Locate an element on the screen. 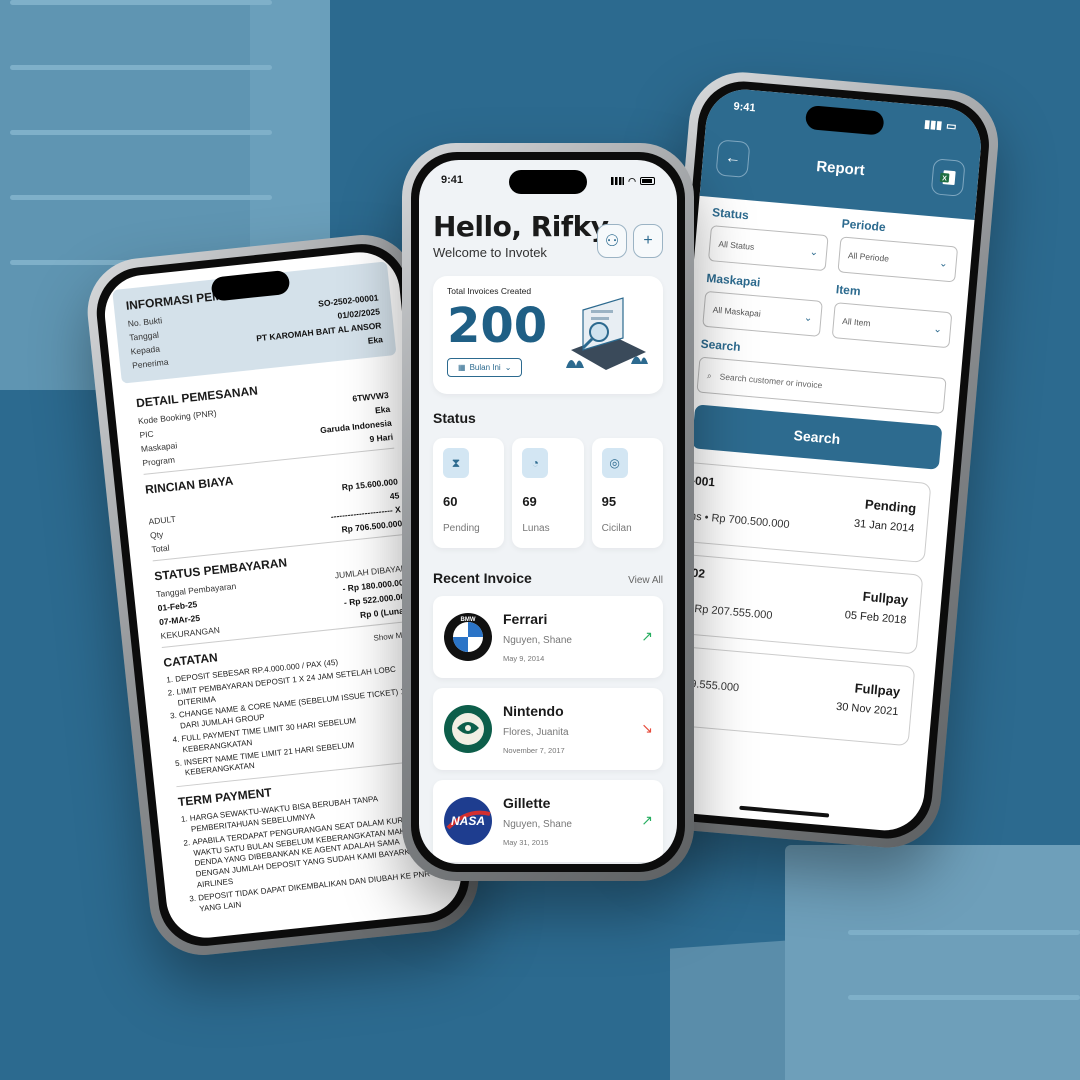  invoice-info: Ferrari Nguyen, Shane May 9, 2014 is located at coordinates (537, 637).